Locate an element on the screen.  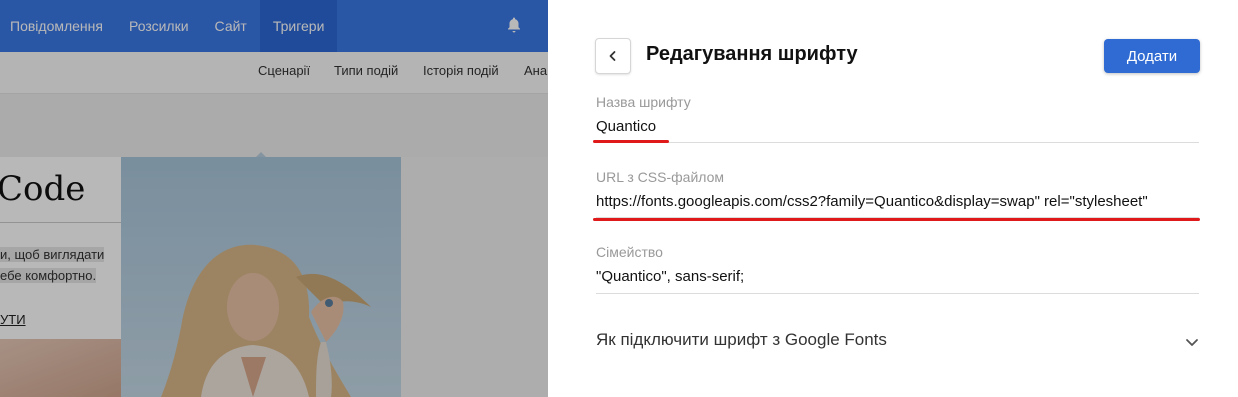
highlight-underline-url is located at coordinates (896, 219).